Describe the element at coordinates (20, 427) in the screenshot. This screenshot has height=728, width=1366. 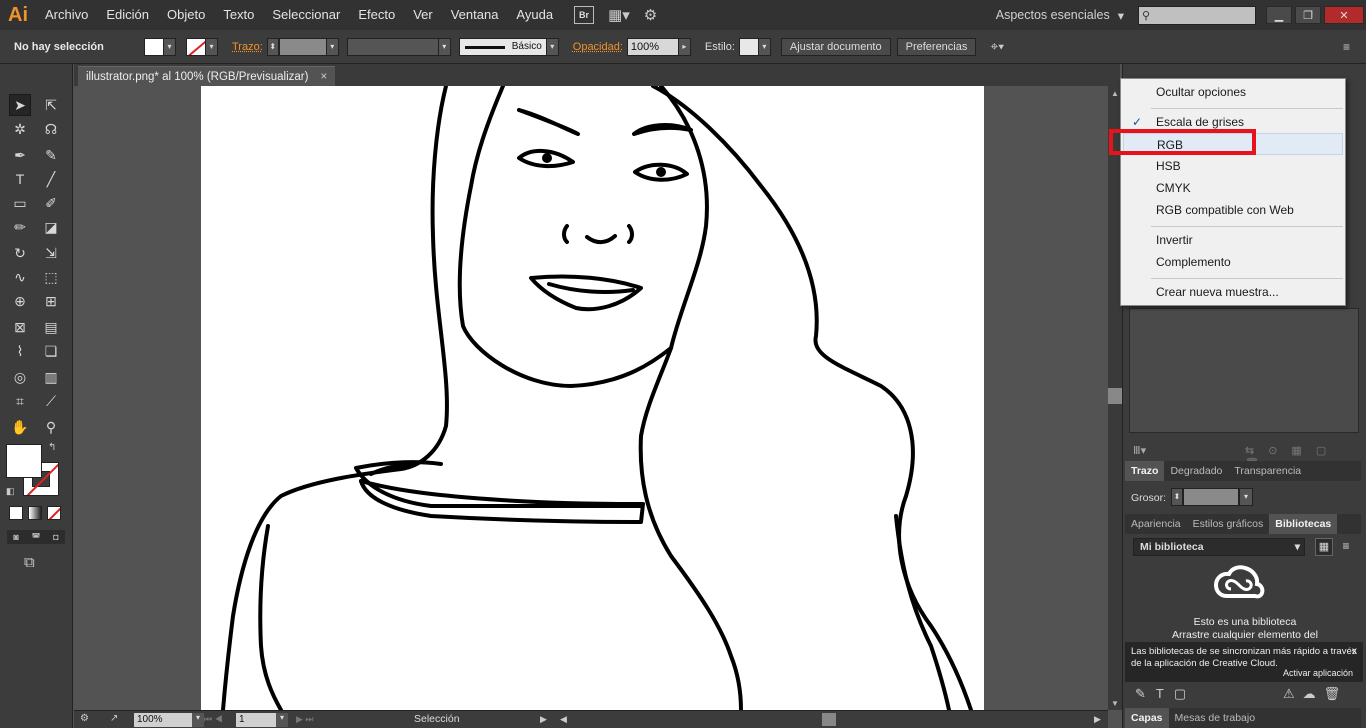
I see `hand-tool-icon: ✋` at that location.